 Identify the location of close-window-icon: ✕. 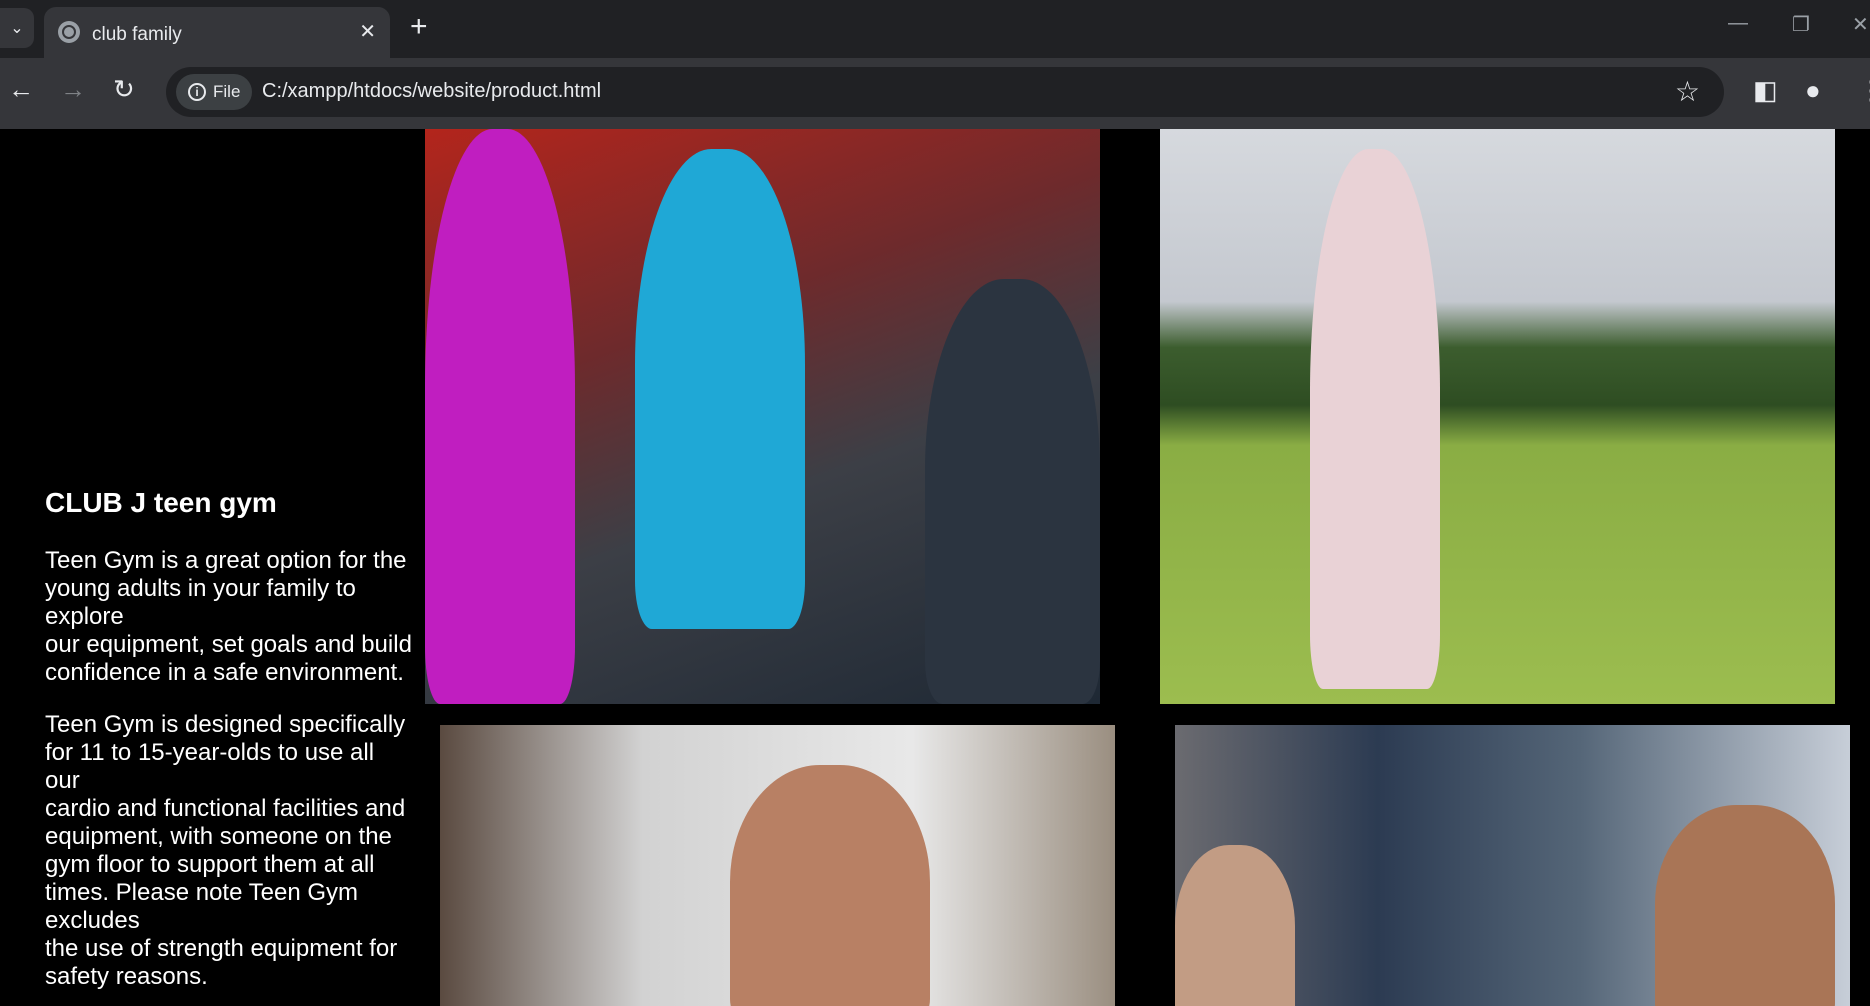
(1860, 24).